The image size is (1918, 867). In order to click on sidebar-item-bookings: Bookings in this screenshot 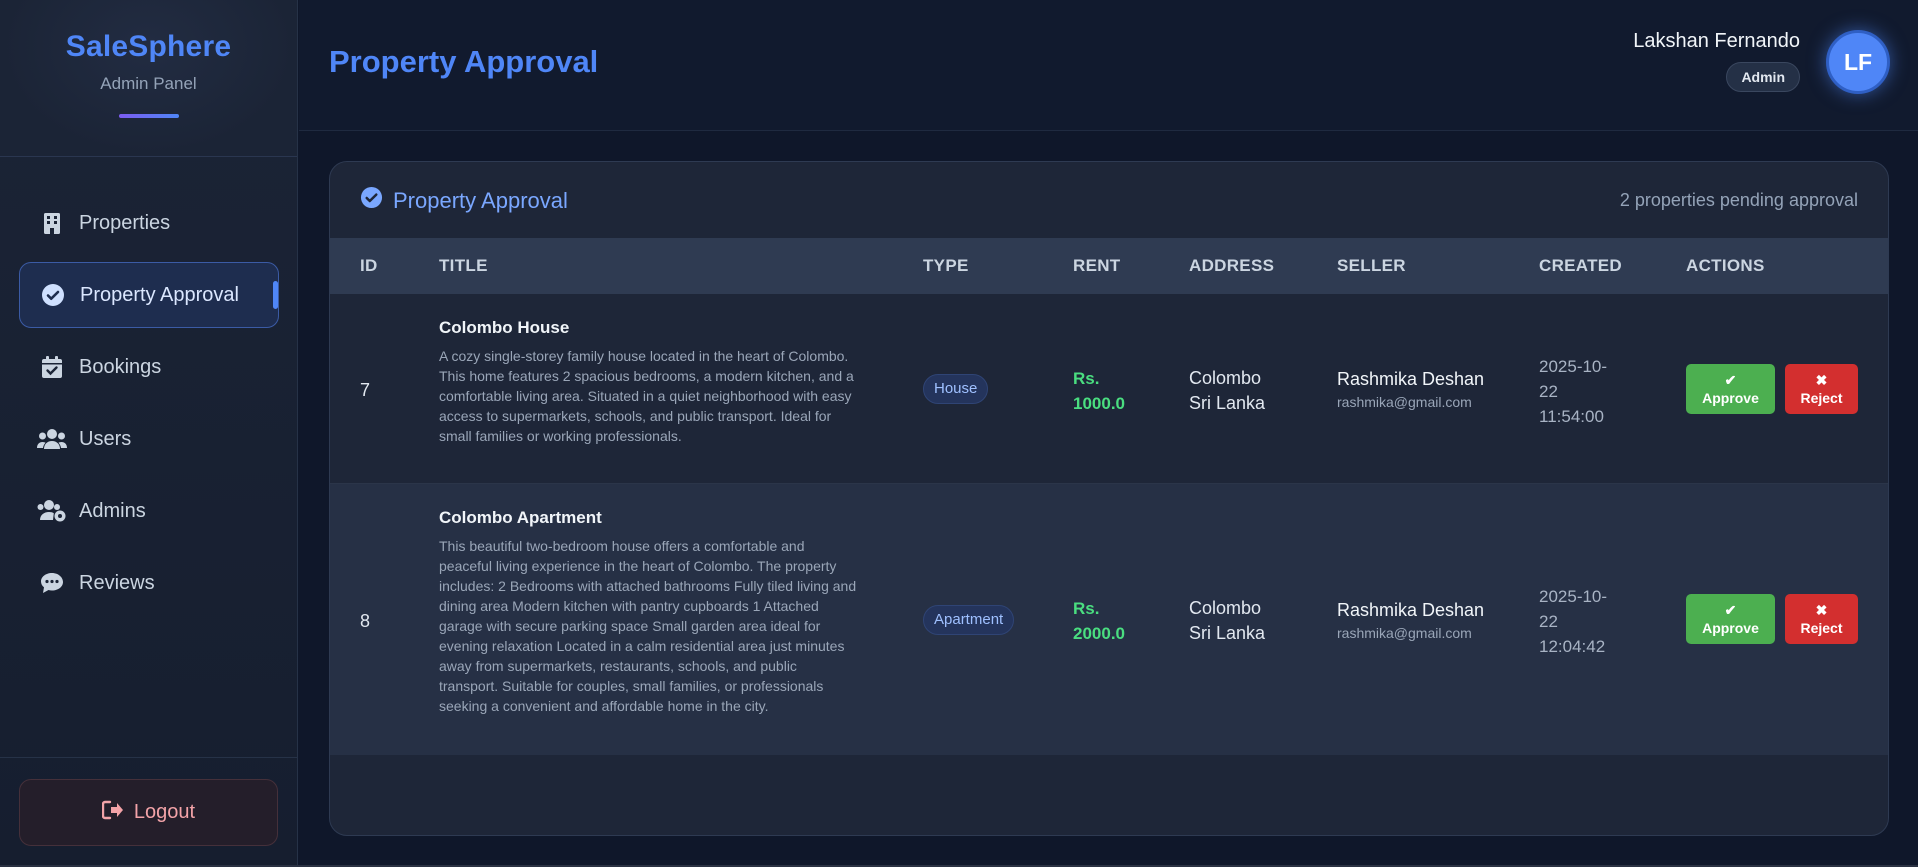, I will do `click(149, 367)`.